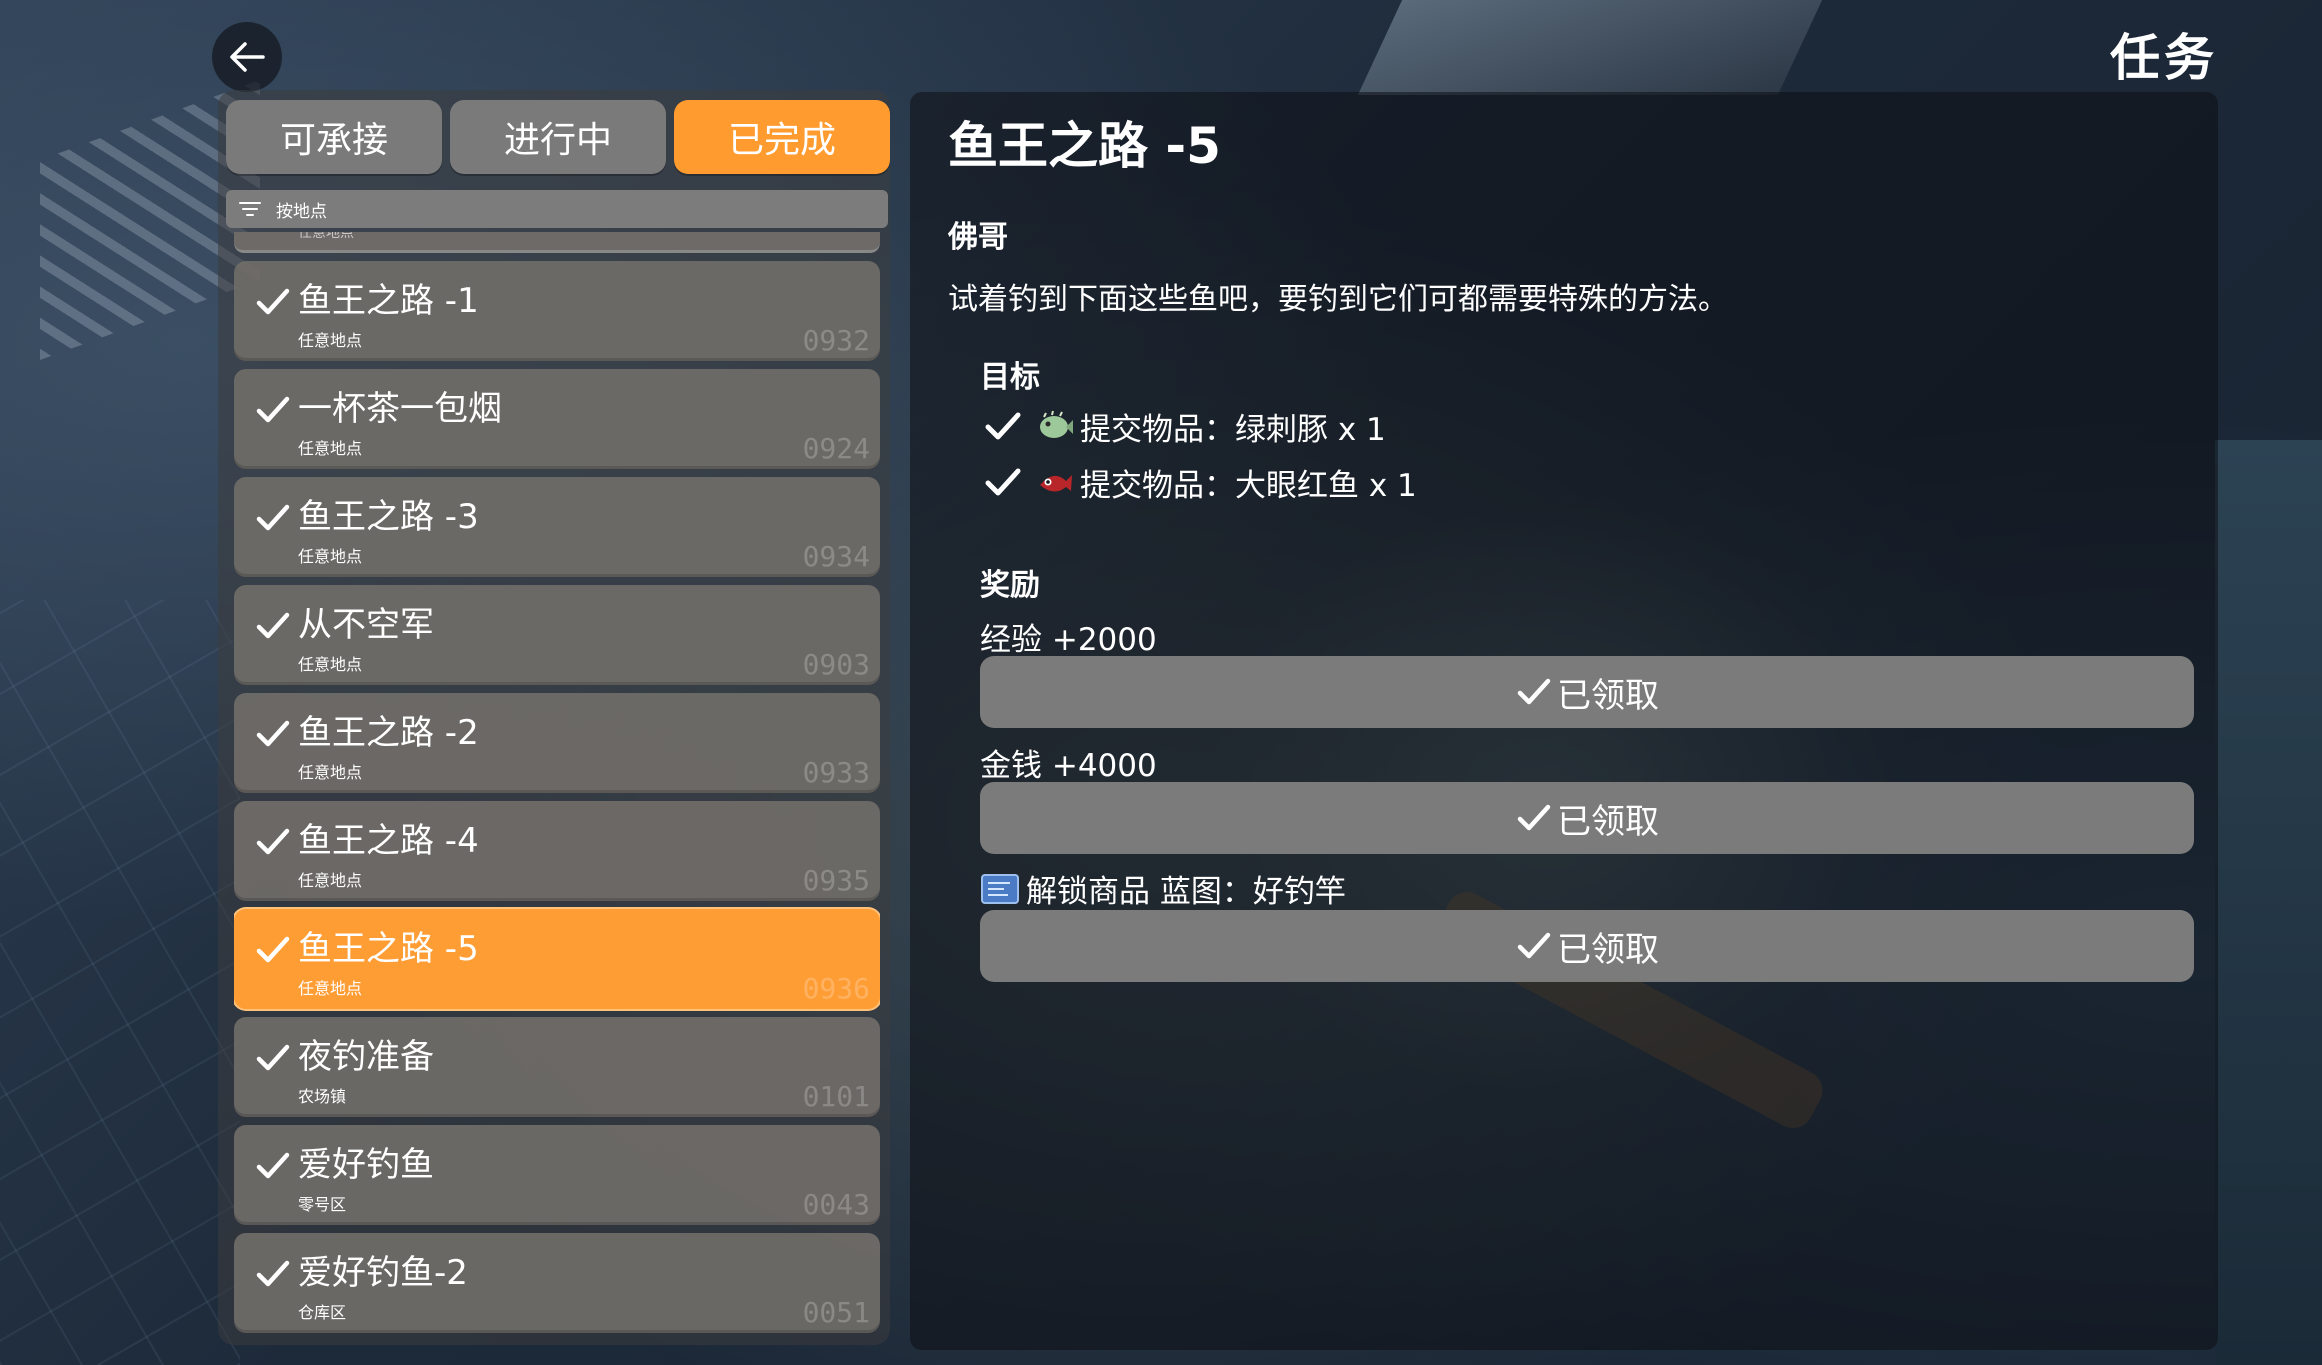 This screenshot has width=2322, height=1365. Describe the element at coordinates (1056, 483) in the screenshot. I see `red-bigeye-fish-icon` at that location.